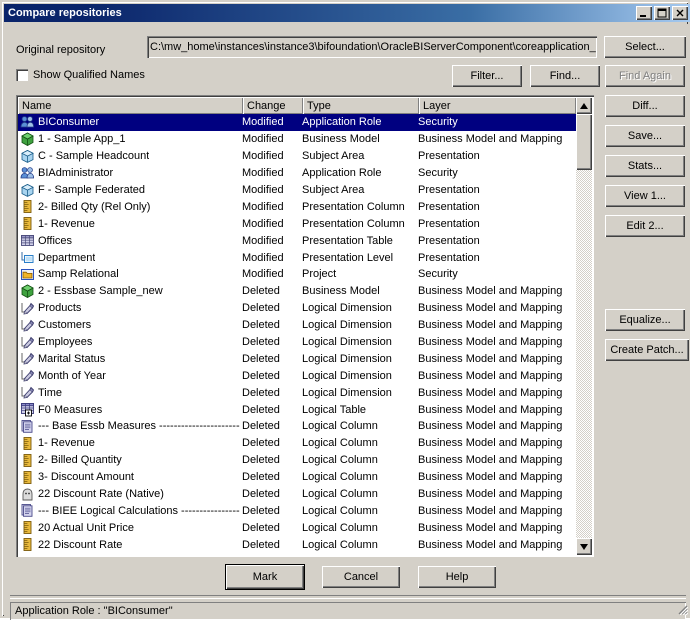 This screenshot has height=620, width=690. I want to click on cell-name: 22 Discount Rate (Native), so click(129, 494).